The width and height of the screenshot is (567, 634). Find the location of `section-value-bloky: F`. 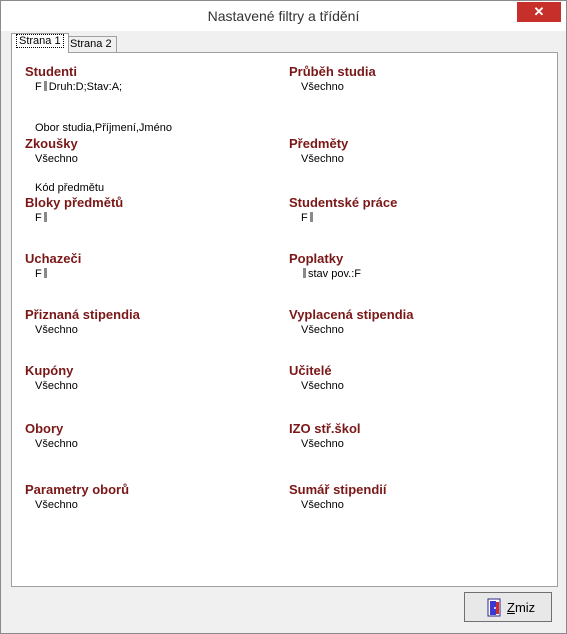

section-value-bloky: F is located at coordinates (42, 218).